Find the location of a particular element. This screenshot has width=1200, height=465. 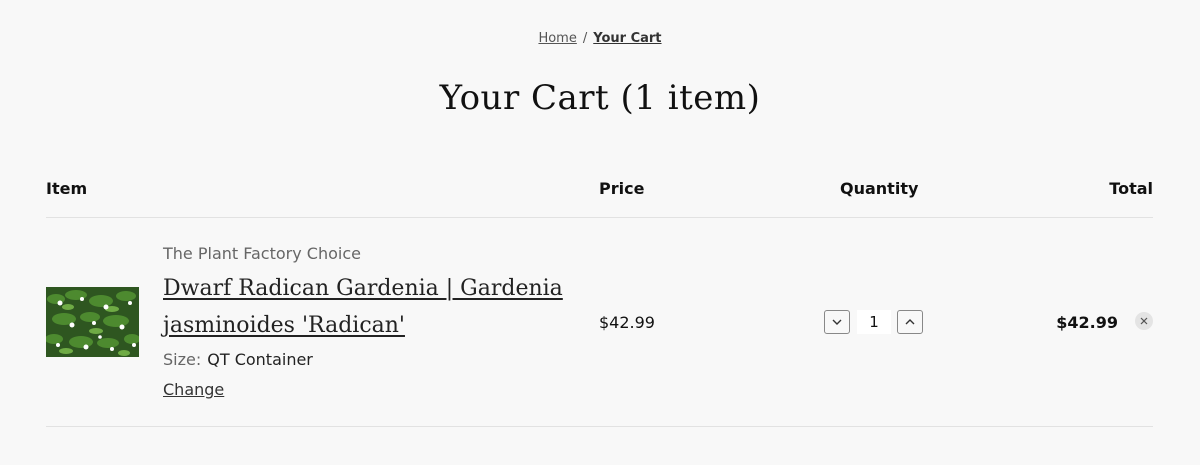

variant-label: Size: is located at coordinates (182, 359).